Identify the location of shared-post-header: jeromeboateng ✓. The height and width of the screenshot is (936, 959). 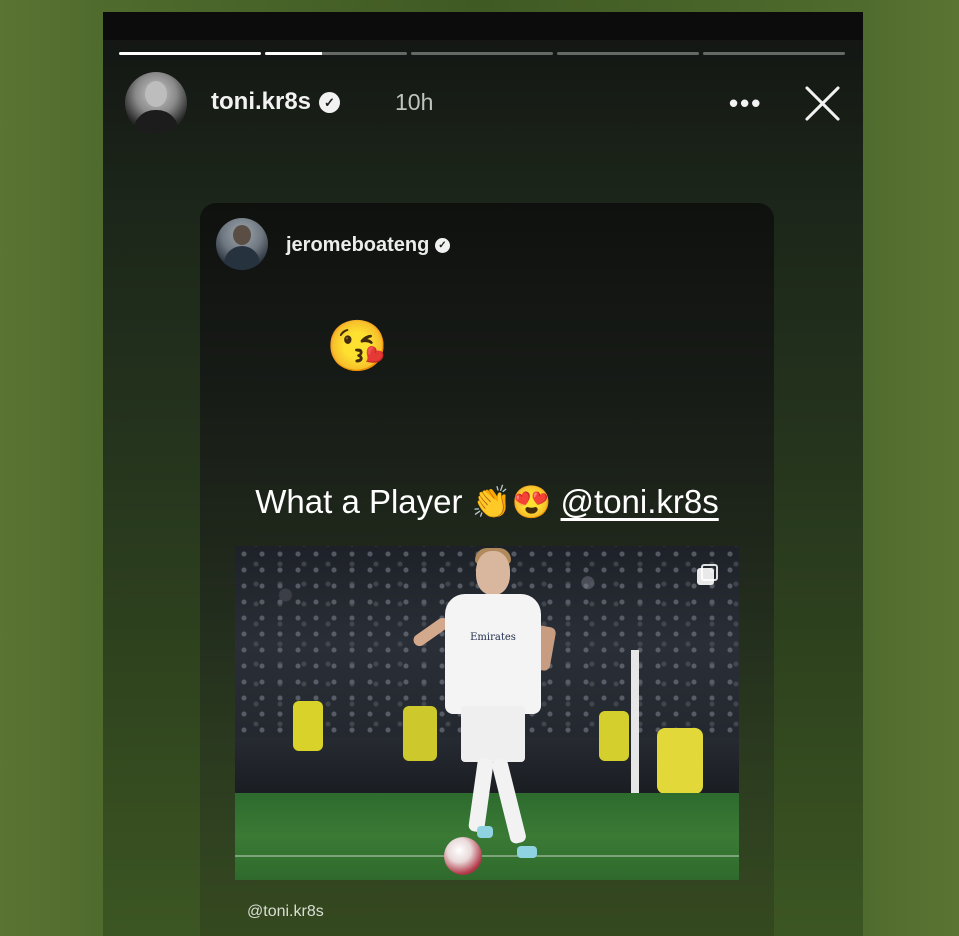
(416, 245).